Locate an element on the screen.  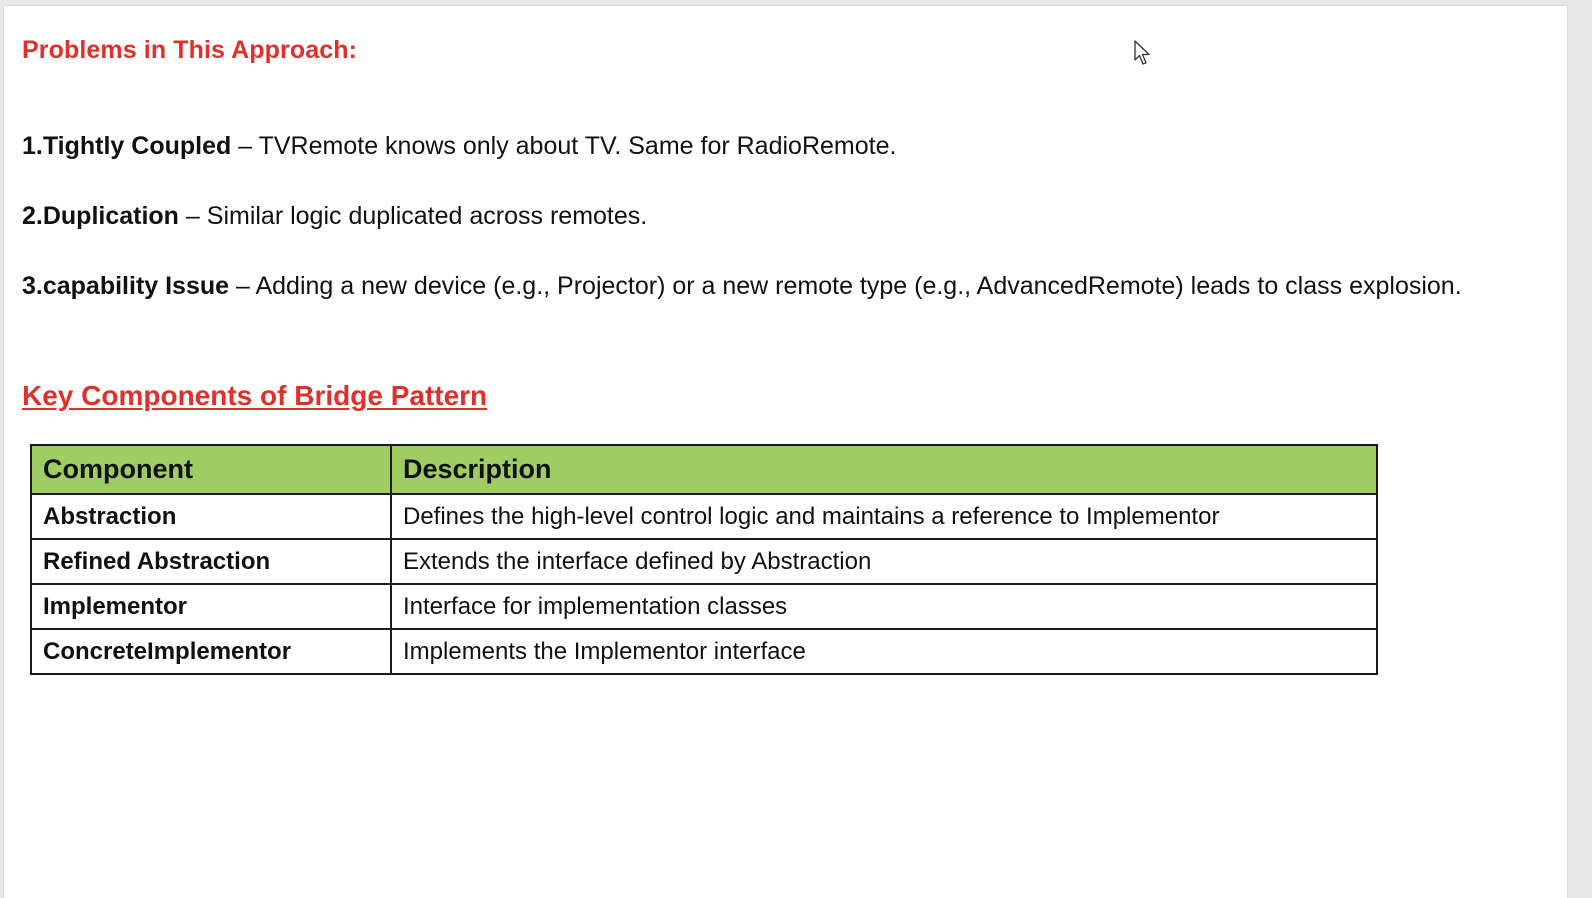
description-cell: Interface for implementation classes is located at coordinates (884, 606).